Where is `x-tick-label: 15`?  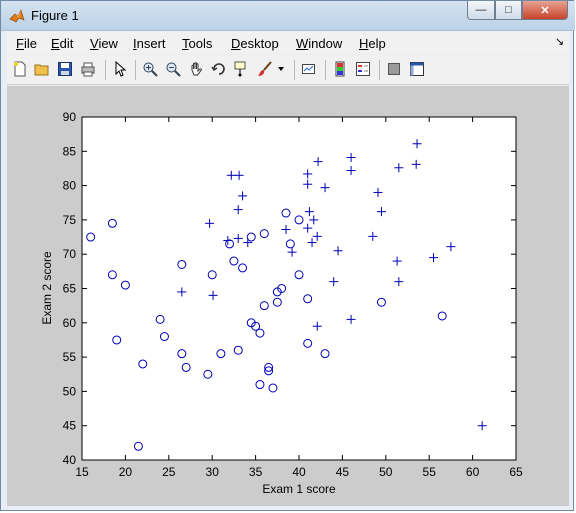 x-tick-label: 15 is located at coordinates (82, 472).